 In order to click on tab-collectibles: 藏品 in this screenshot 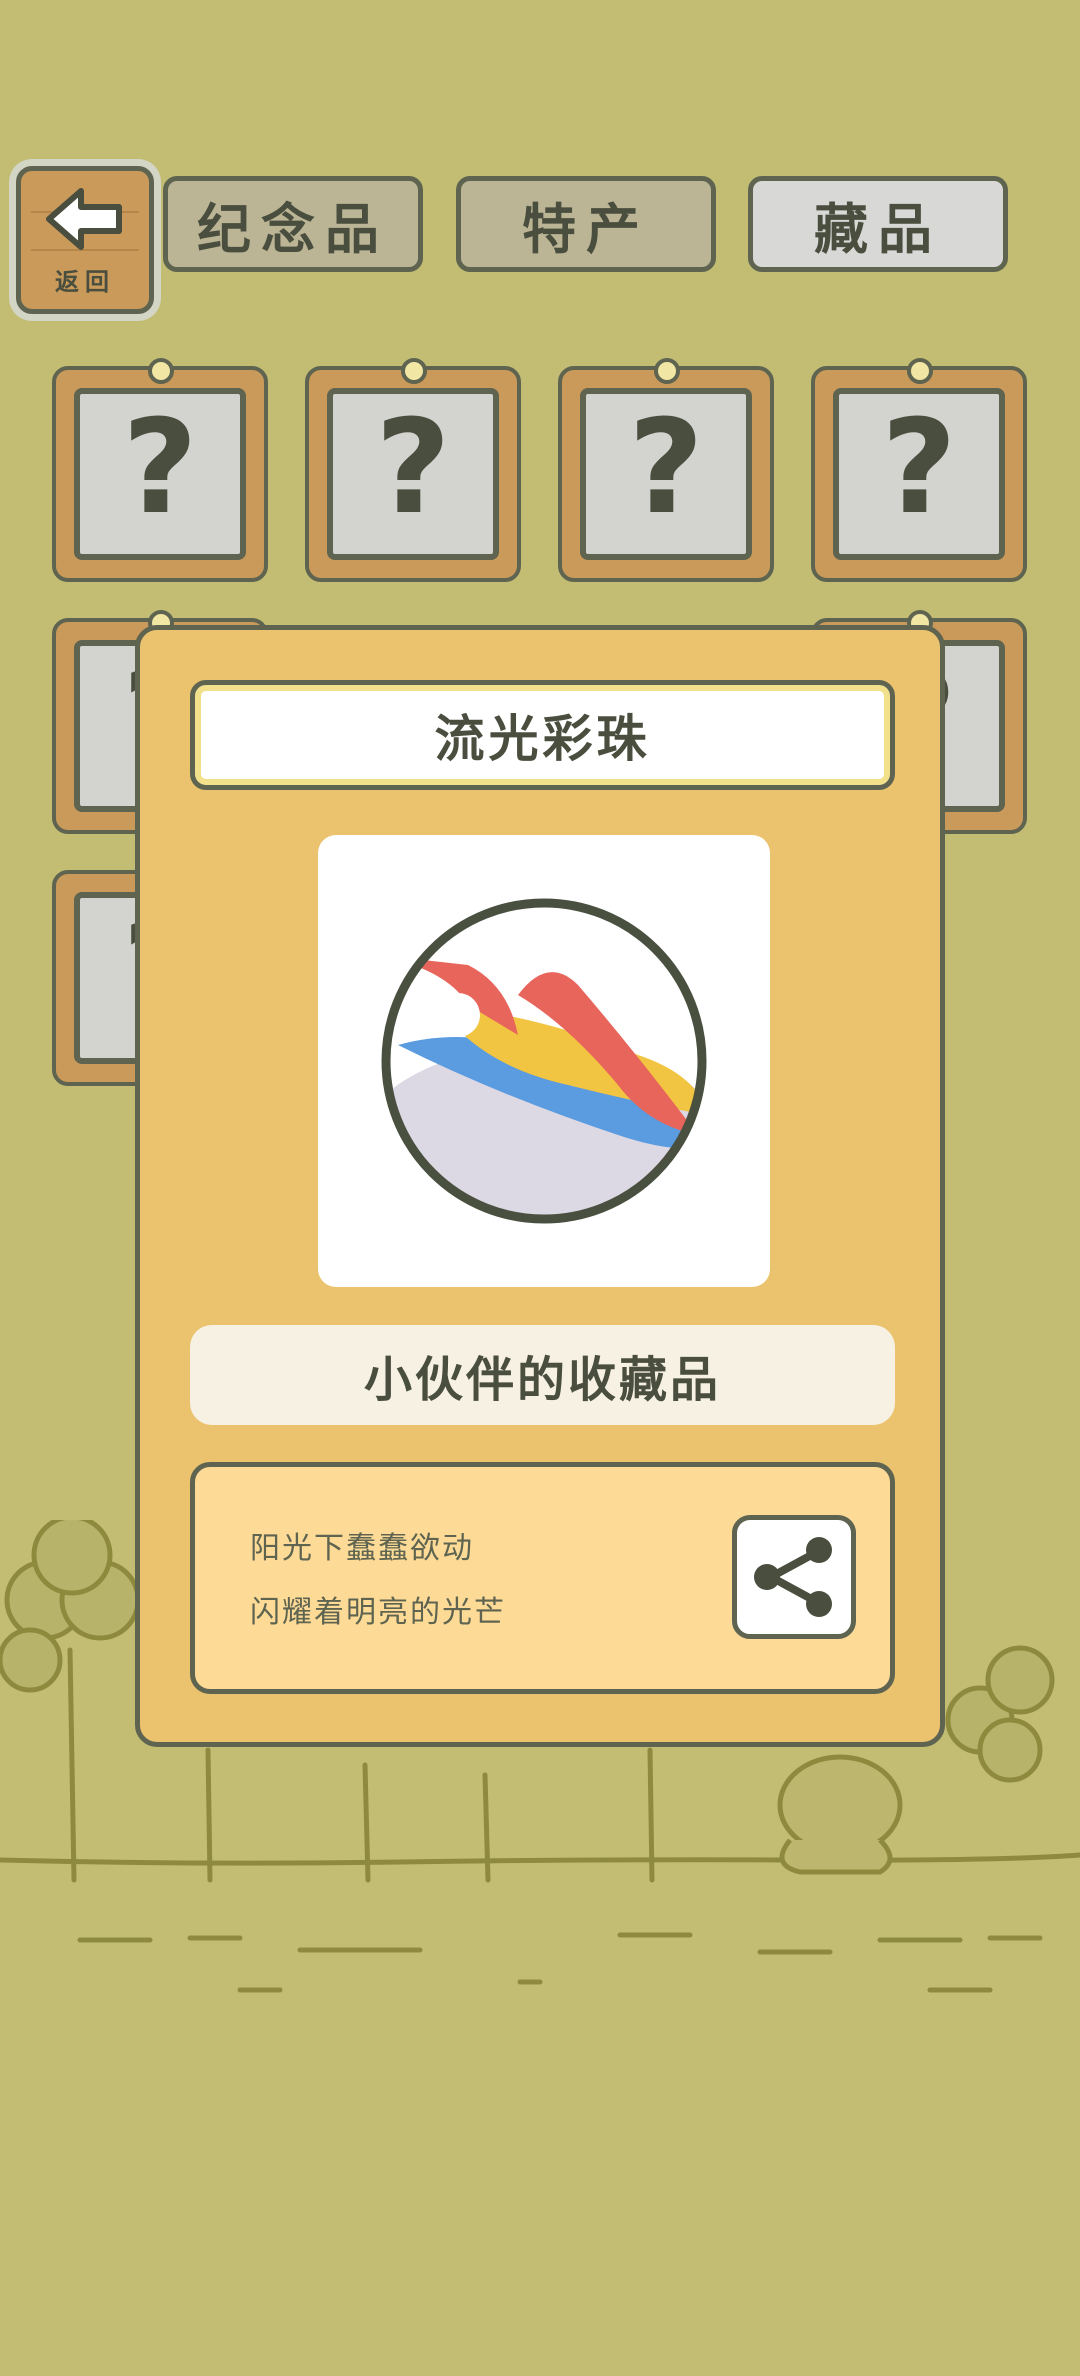, I will do `click(878, 224)`.